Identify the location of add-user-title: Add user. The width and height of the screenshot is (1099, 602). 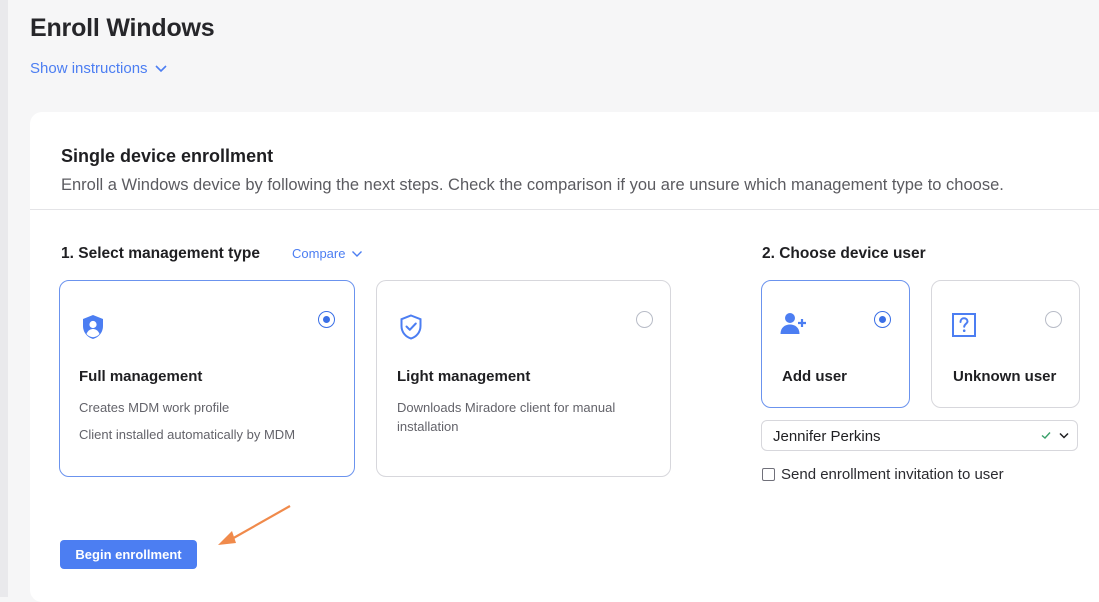
(815, 376).